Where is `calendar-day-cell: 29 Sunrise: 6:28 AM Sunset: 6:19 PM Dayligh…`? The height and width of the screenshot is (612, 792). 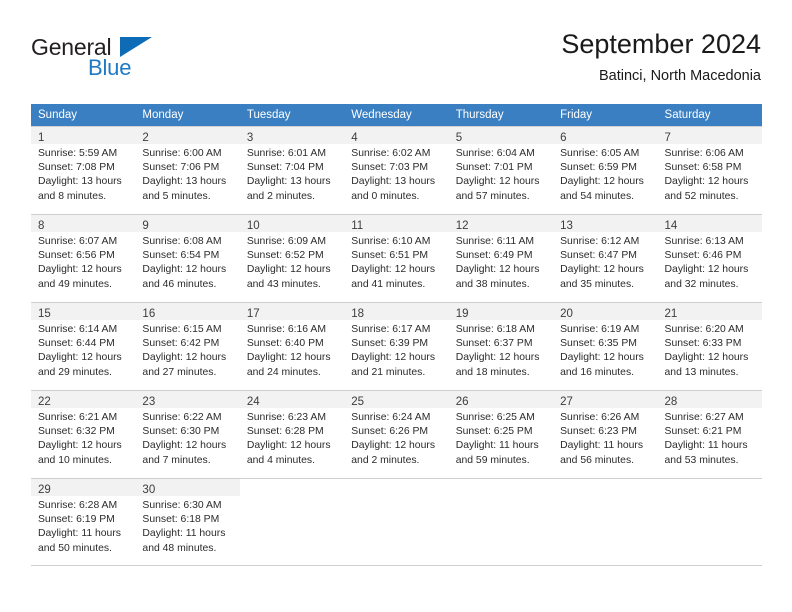
calendar-day-cell: 29 Sunrise: 6:28 AM Sunset: 6:19 PM Dayligh… is located at coordinates (83, 522).